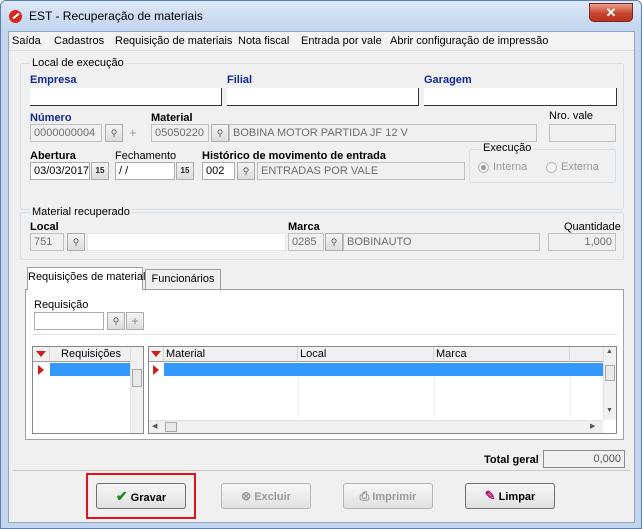 This screenshot has height=529, width=642. What do you see at coordinates (86, 278) in the screenshot?
I see `tab-requisicoes-material: Requisições de material` at bounding box center [86, 278].